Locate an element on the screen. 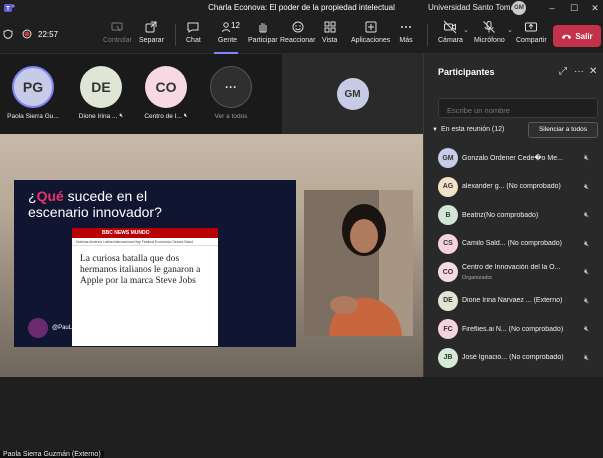  more-participants-icon: ··· is located at coordinates (231, 87).